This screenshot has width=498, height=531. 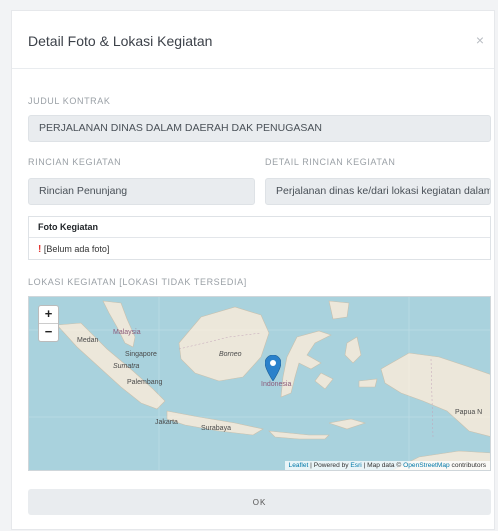 I want to click on map-label-medan: Medan, so click(x=88, y=340).